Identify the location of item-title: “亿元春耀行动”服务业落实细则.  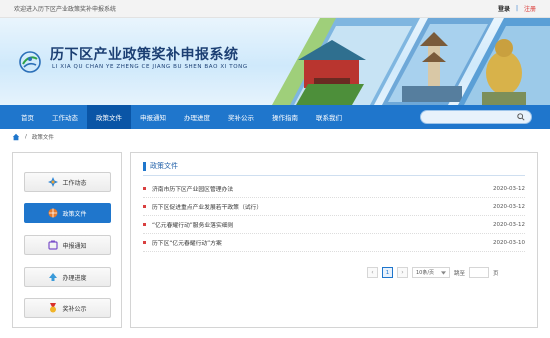
(192, 224).